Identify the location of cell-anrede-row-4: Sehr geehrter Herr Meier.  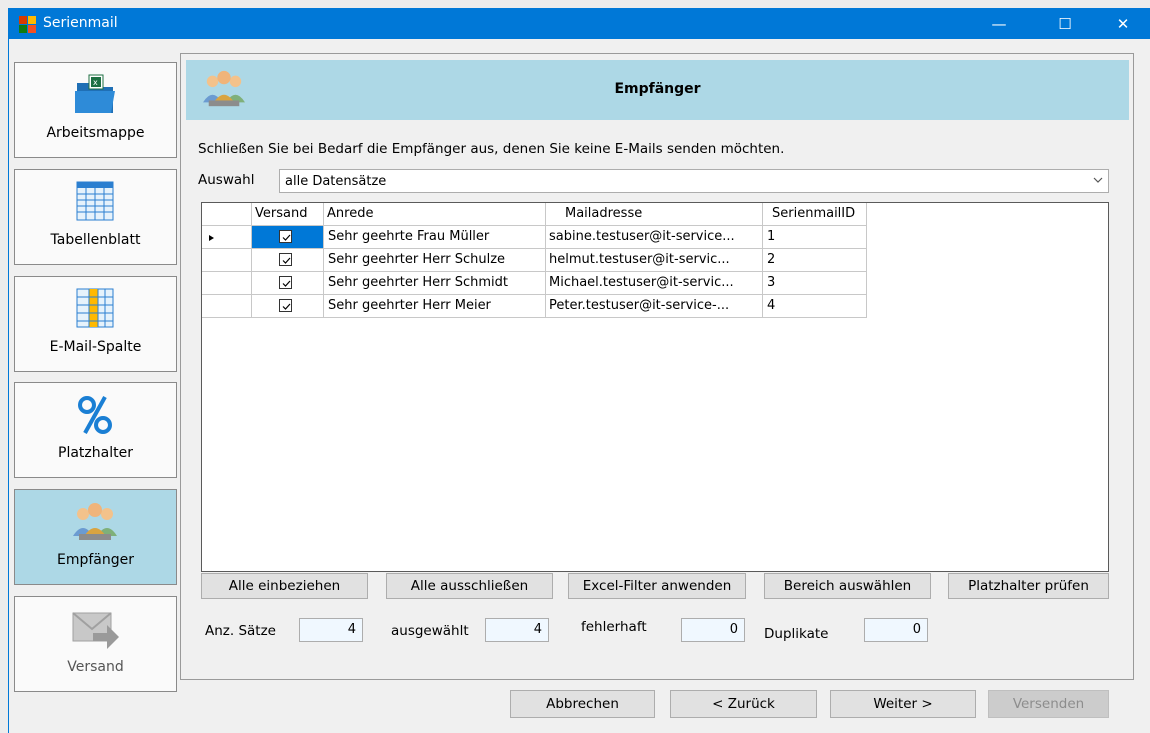
(435, 305).